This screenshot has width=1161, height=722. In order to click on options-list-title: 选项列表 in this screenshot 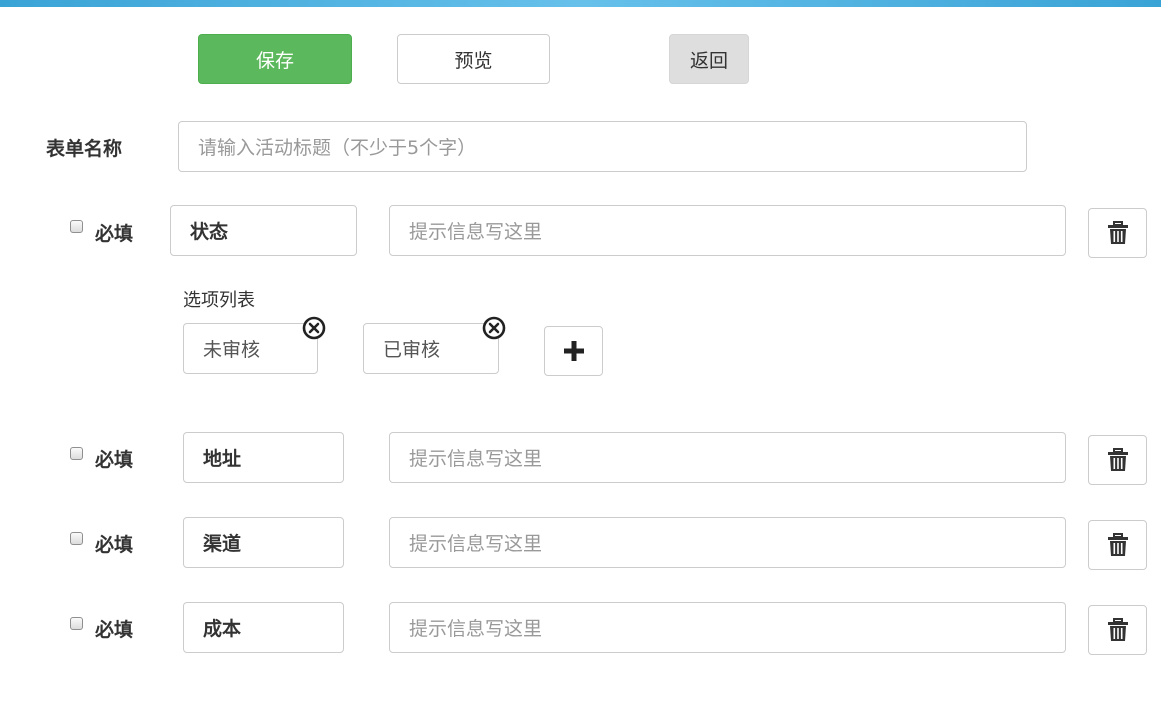, I will do `click(219, 300)`.